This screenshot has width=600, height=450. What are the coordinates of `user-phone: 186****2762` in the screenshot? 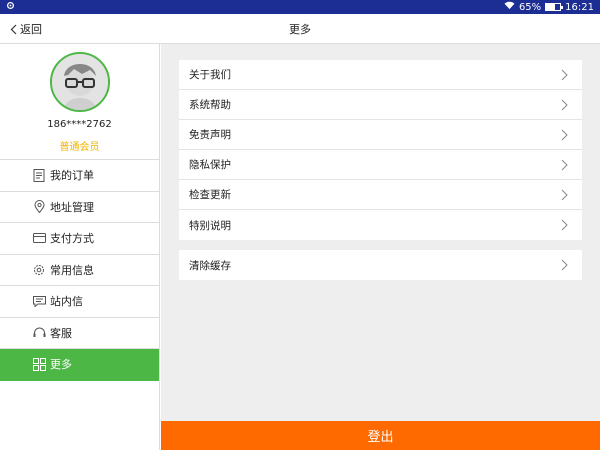 It's located at (79, 124).